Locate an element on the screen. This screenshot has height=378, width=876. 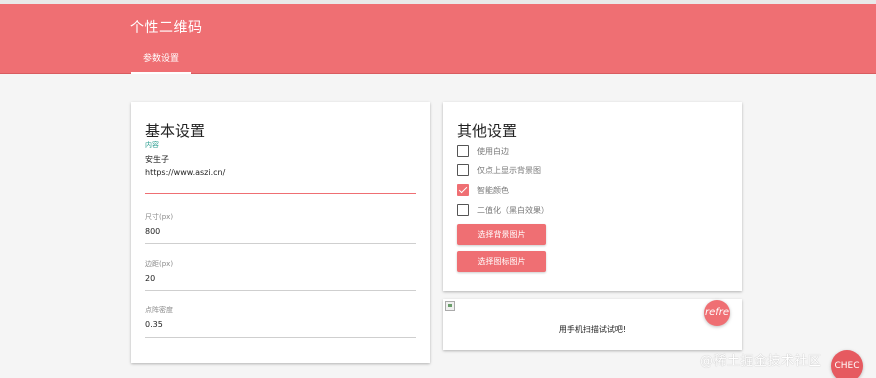
margin-field-underline is located at coordinates (280, 290).